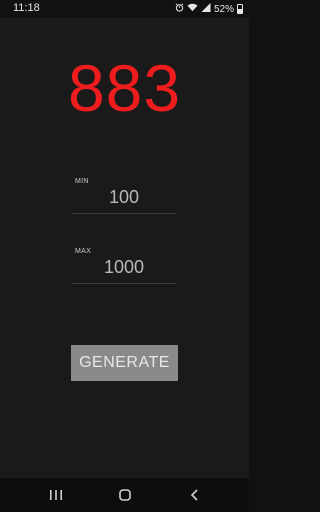  I want to click on alarm-icon, so click(179, 9).